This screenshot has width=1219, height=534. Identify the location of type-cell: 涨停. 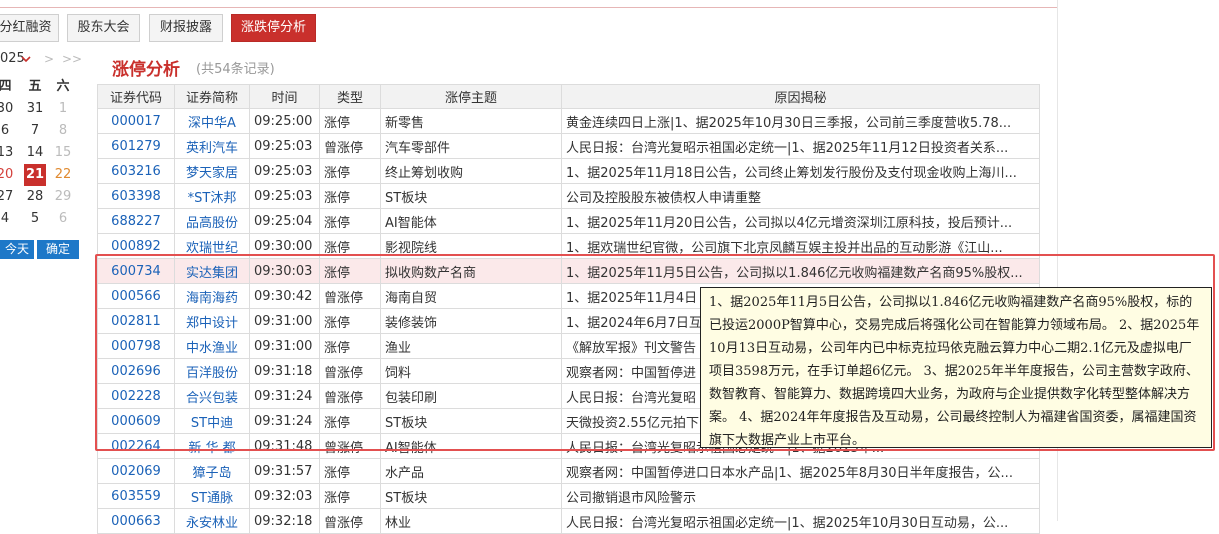
(350, 121).